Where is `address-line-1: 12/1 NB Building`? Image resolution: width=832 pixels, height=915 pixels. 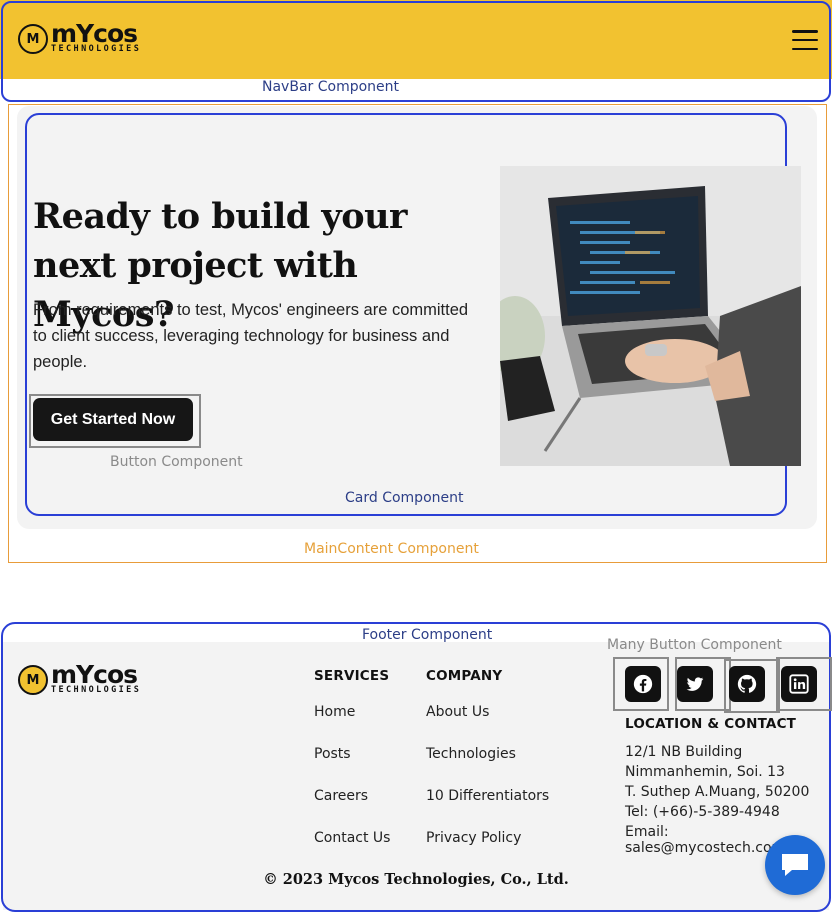
address-line-1: 12/1 NB Building is located at coordinates (684, 752).